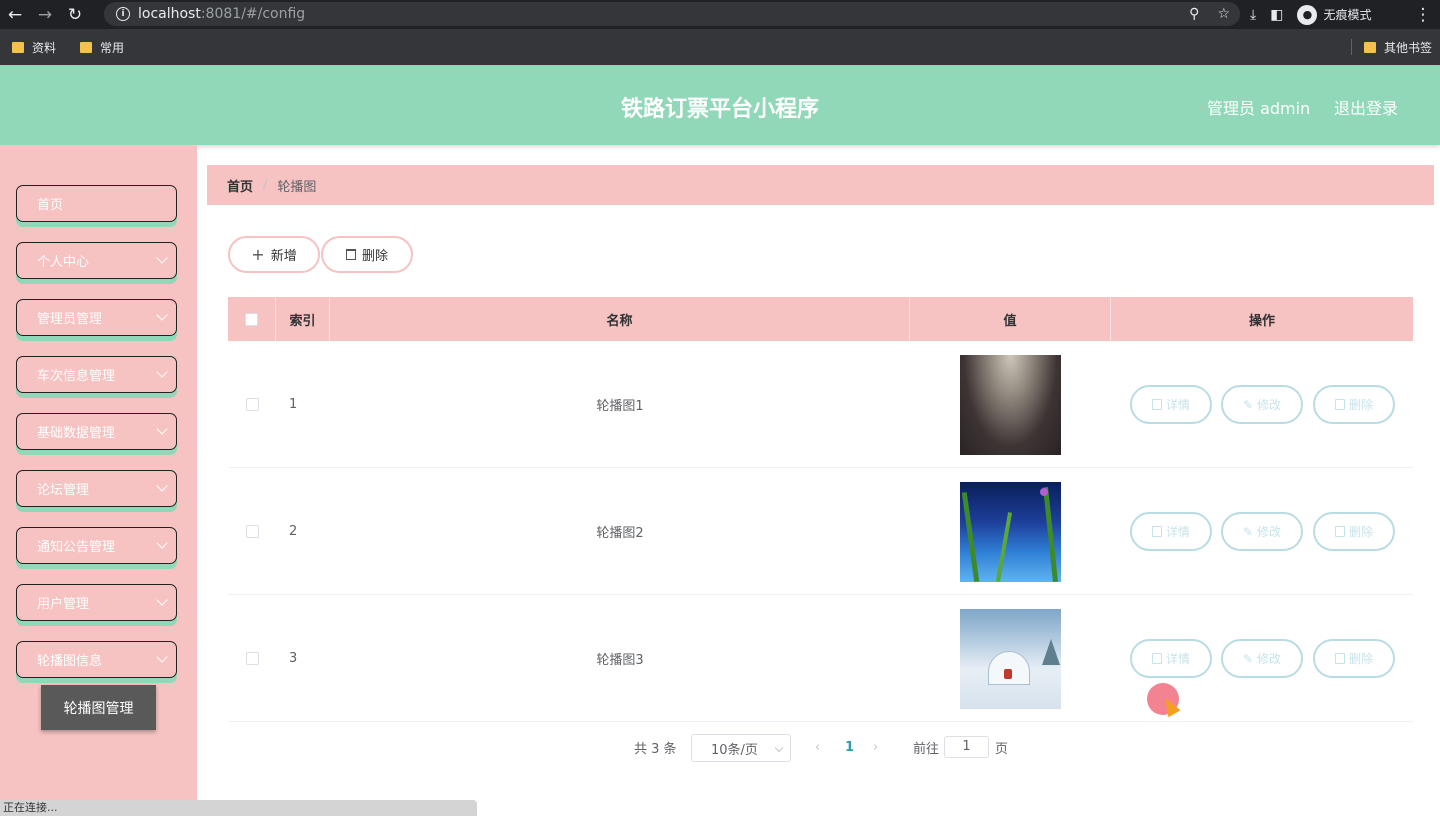  I want to click on sidebar-item-profile: 个人中心, so click(96, 260).